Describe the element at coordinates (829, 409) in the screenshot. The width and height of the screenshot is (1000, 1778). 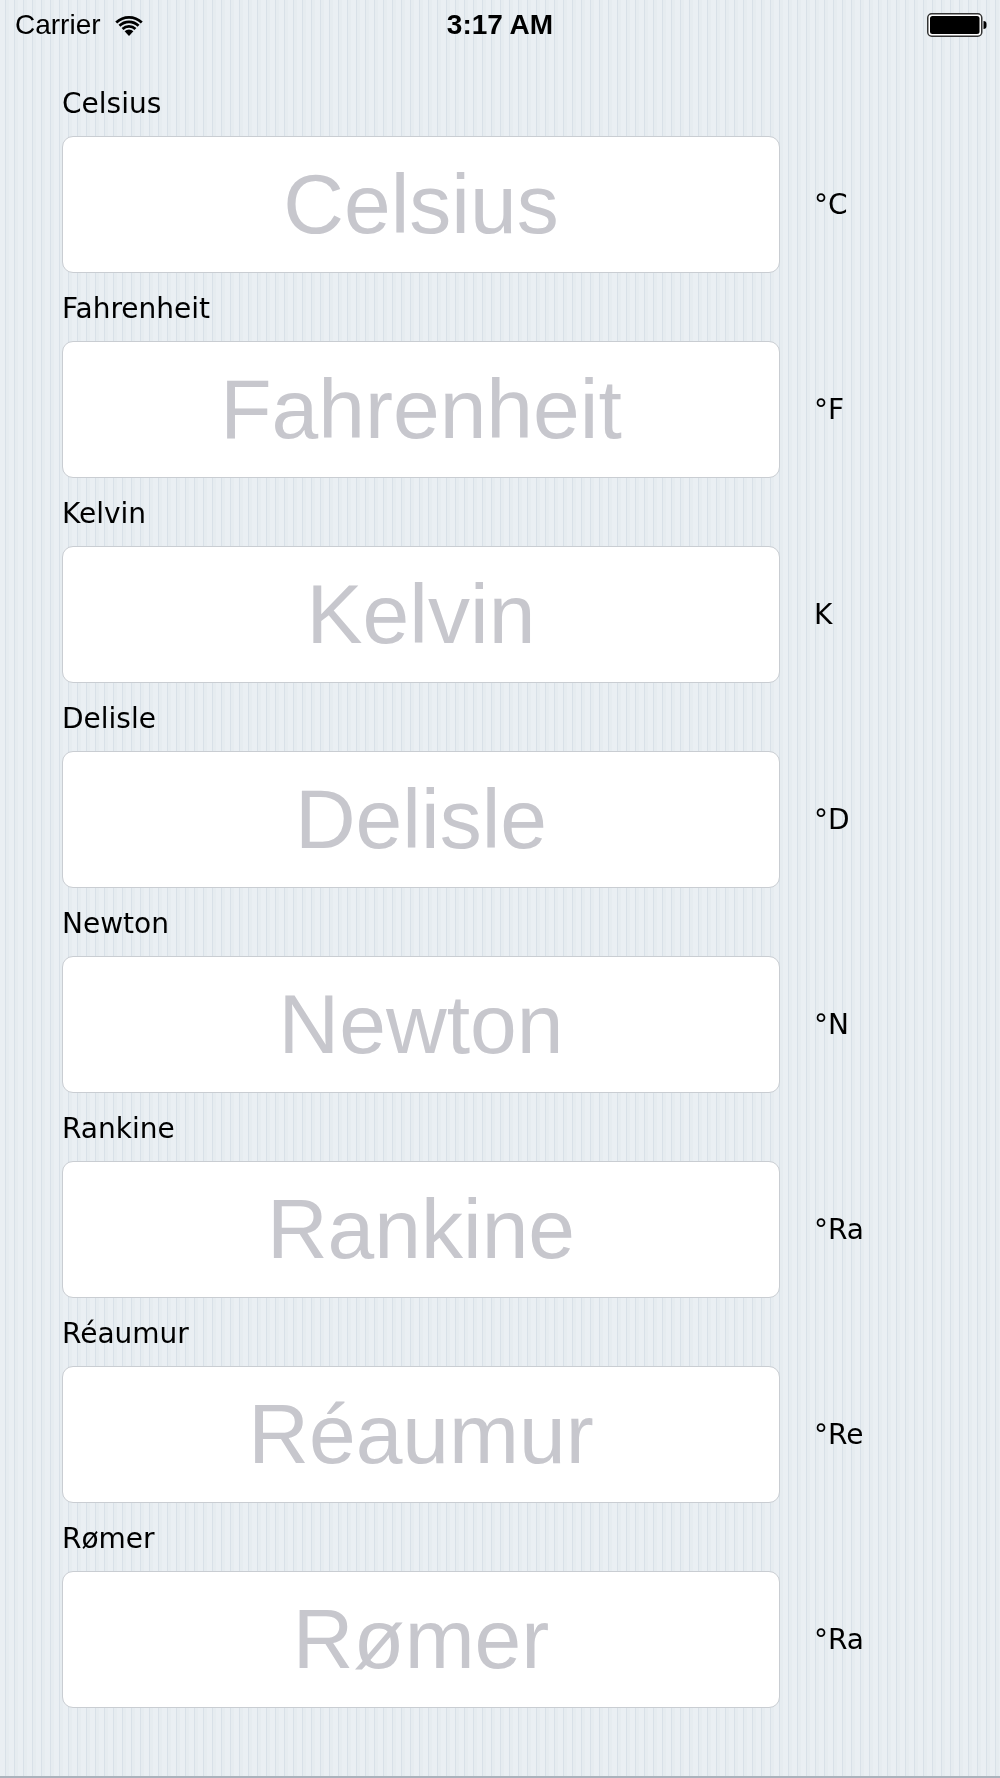
I see `unit-label: °F` at that location.